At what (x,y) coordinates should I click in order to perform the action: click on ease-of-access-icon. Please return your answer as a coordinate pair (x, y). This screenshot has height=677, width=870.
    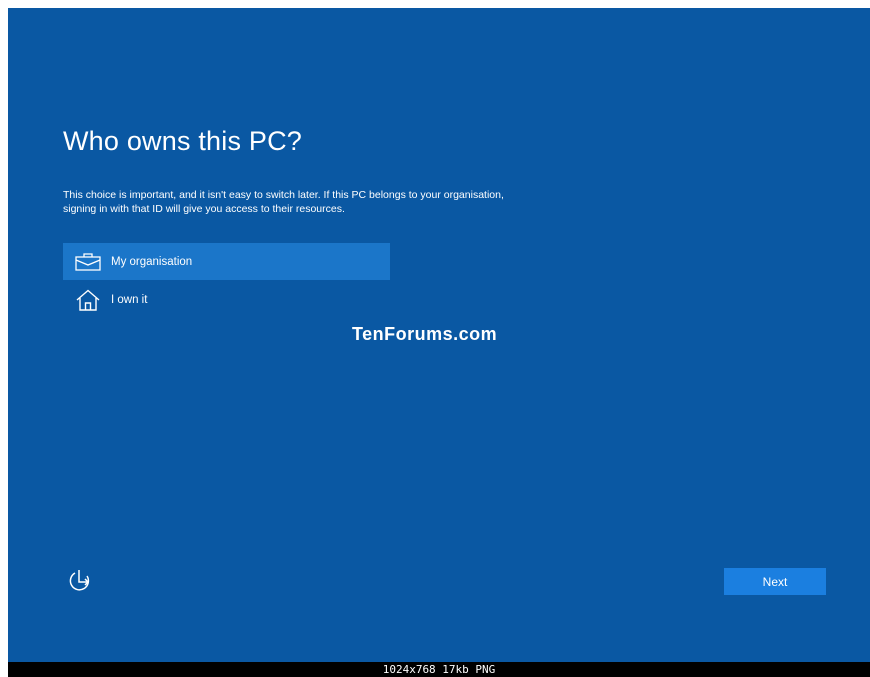
    Looking at the image, I should click on (81, 580).